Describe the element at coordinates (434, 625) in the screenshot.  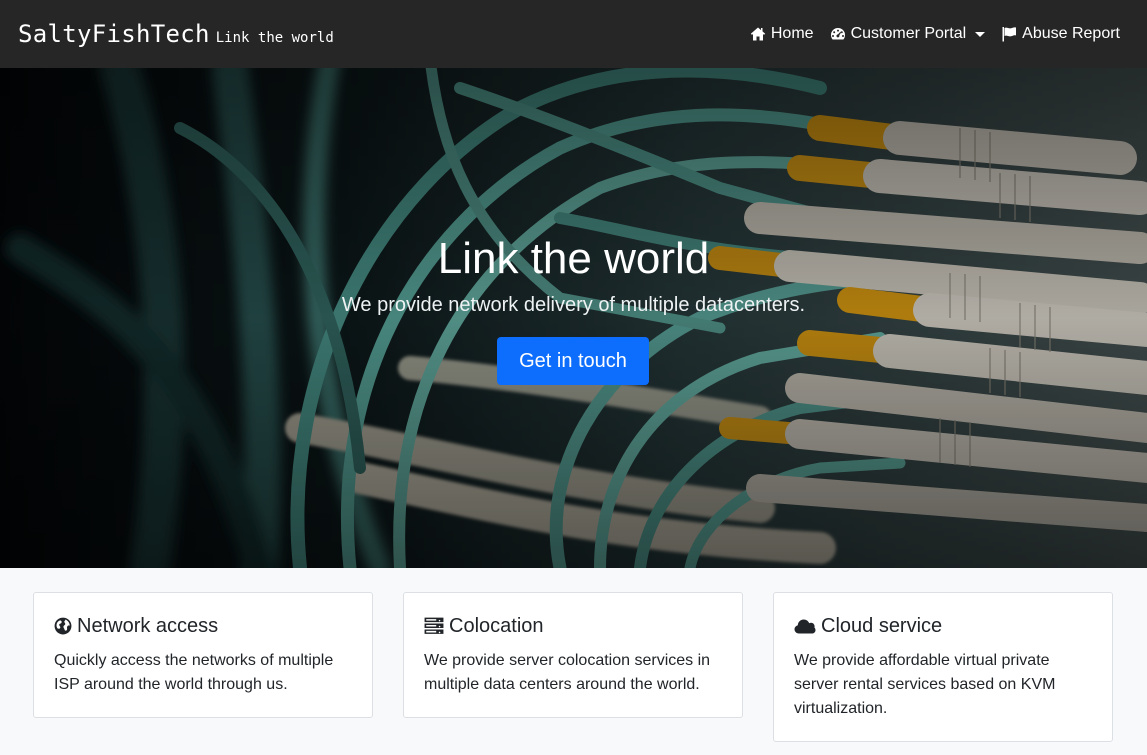
I see `server-icon` at that location.